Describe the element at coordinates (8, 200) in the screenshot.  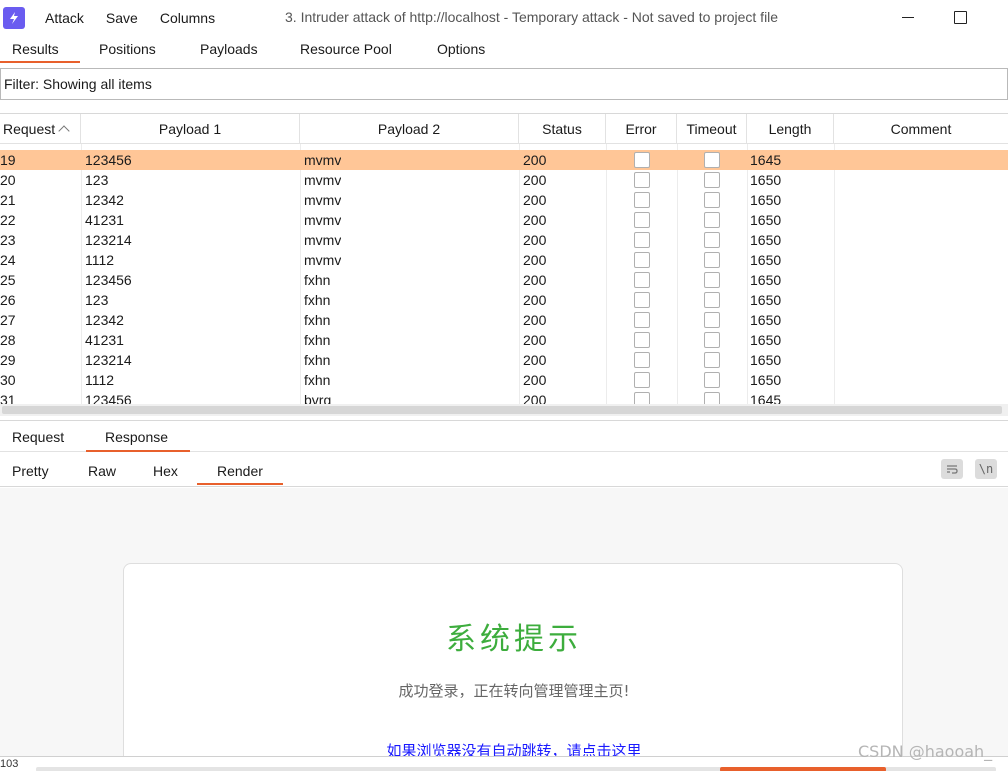
I see `cell-request: 21` at that location.